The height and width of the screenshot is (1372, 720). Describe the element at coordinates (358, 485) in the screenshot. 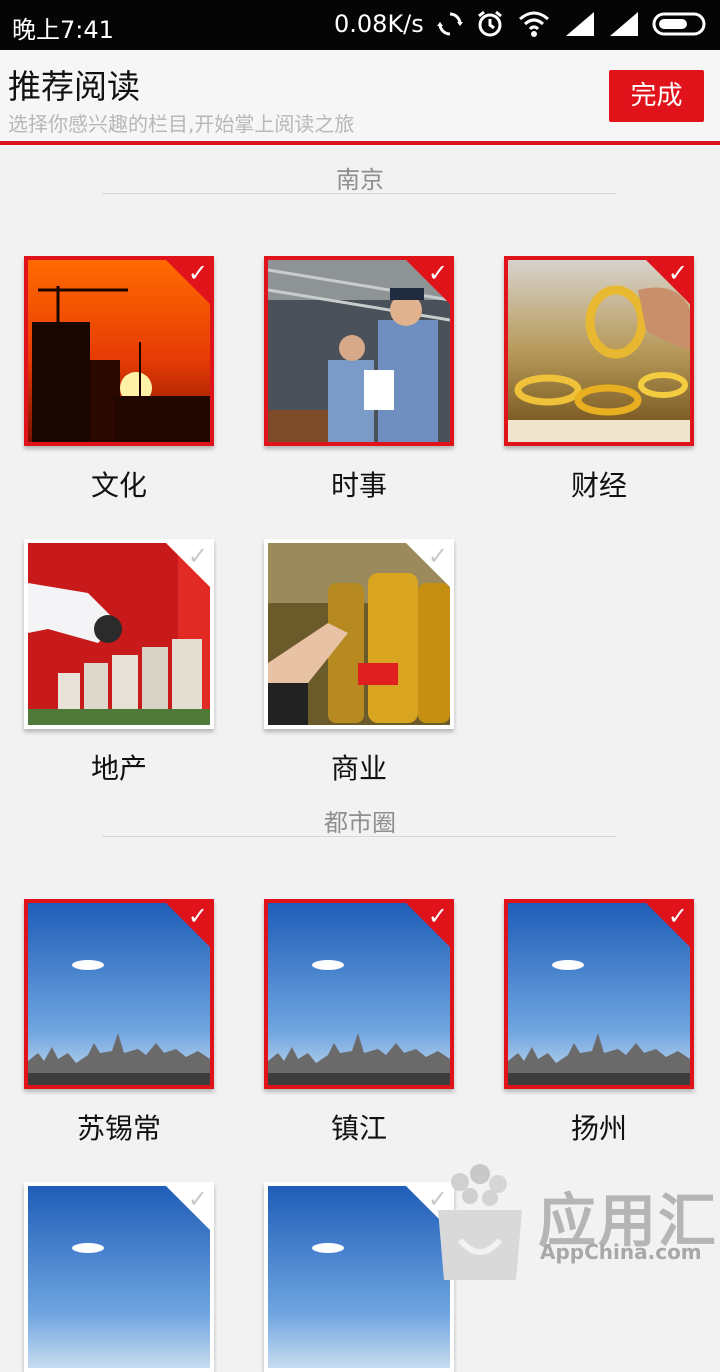

I see `category-label: 时事` at that location.